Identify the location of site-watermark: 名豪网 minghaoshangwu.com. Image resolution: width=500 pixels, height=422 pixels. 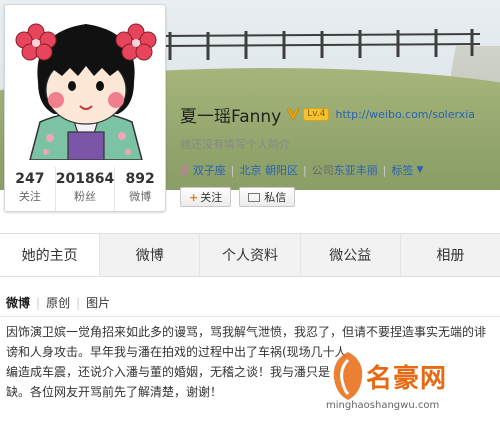
(412, 385).